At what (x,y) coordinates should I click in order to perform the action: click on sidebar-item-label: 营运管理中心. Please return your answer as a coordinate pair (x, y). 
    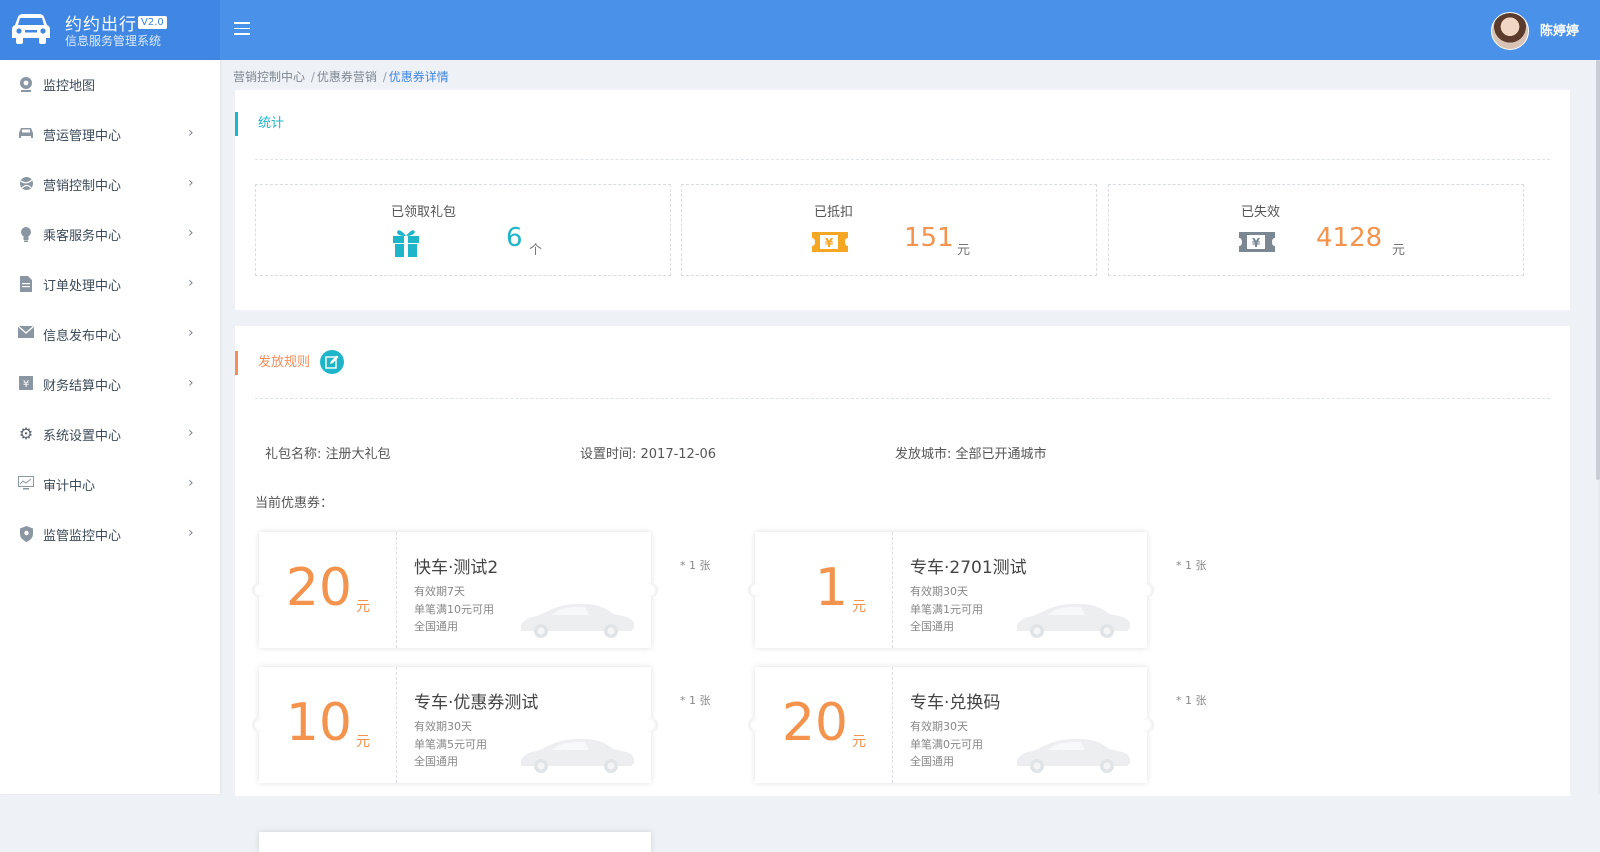
    Looking at the image, I should click on (82, 136).